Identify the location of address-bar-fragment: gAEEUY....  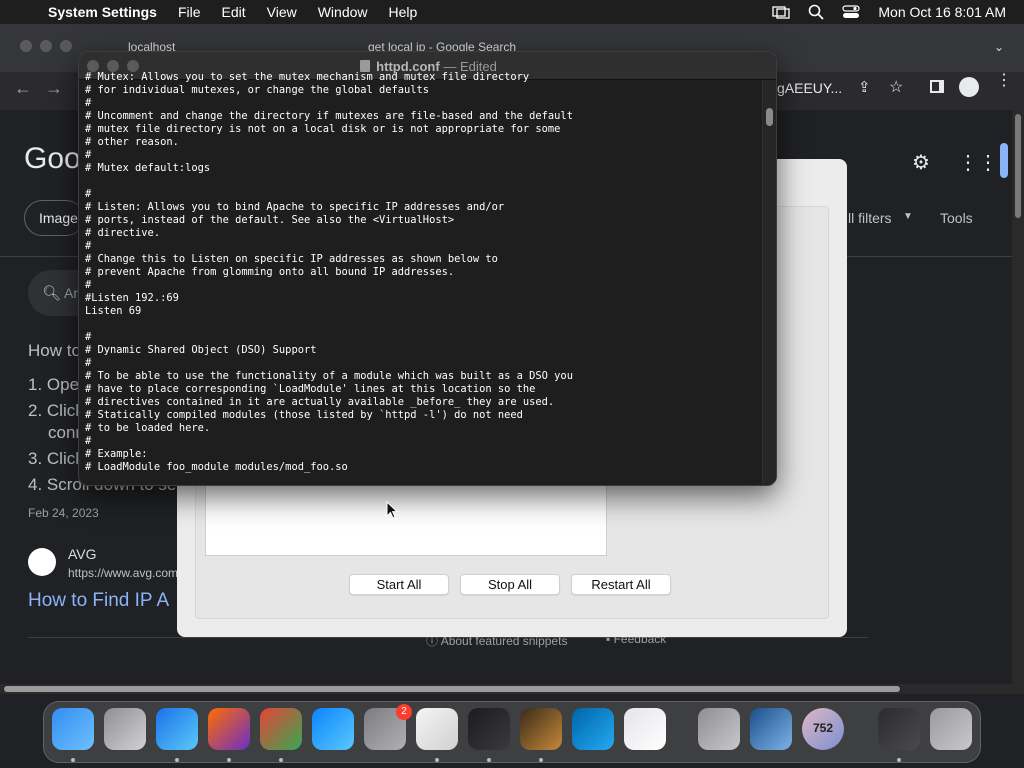
(809, 88).